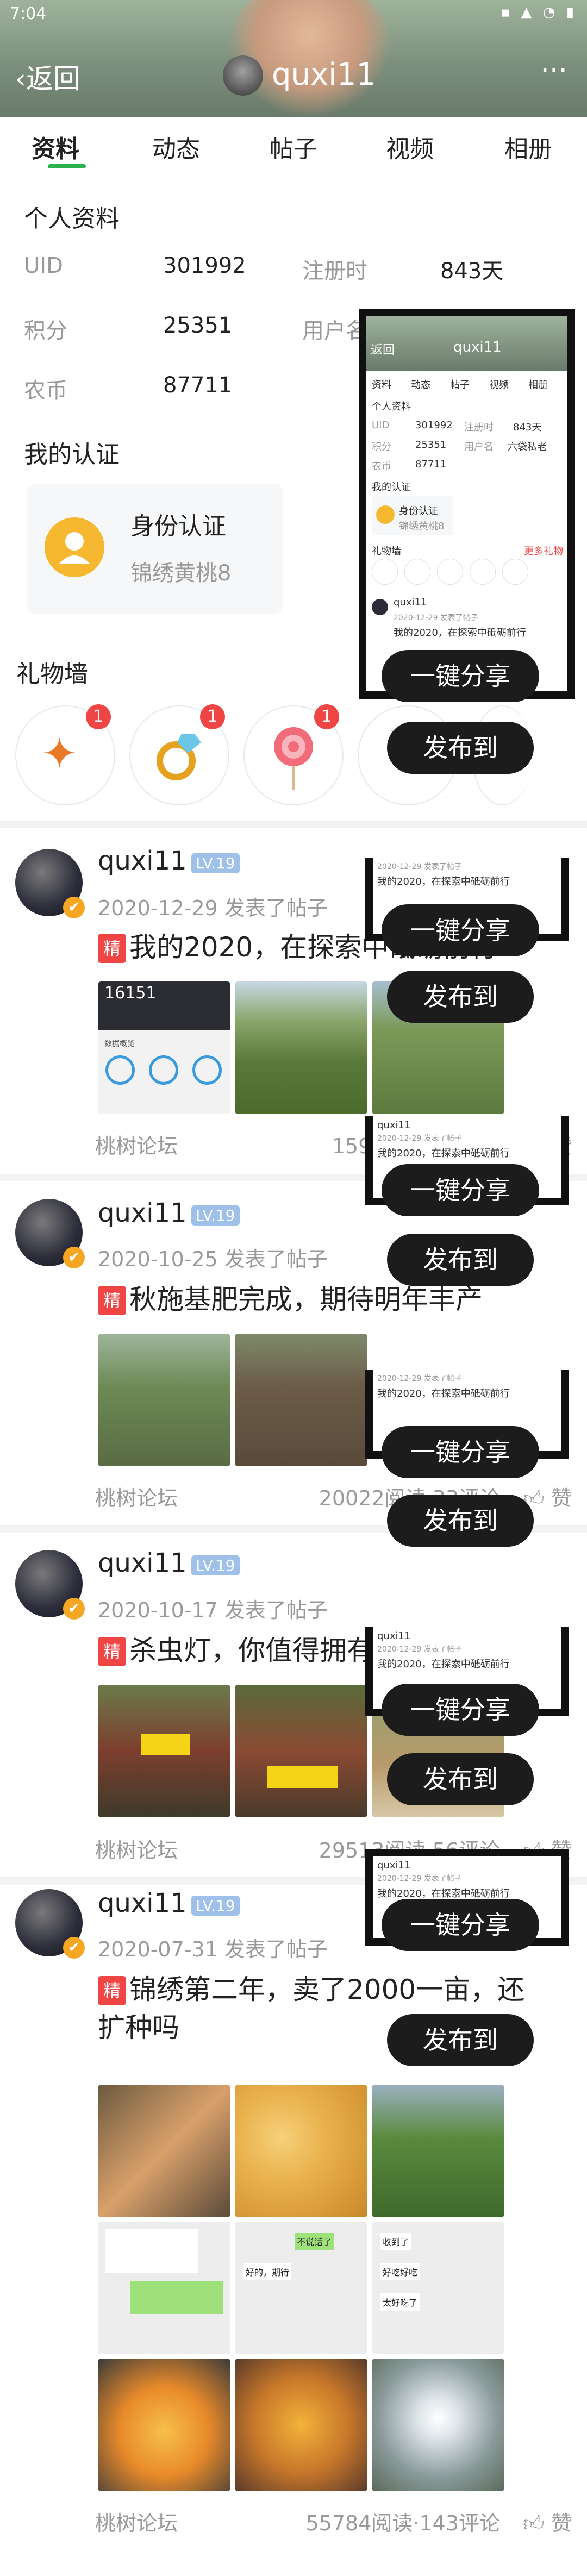  Describe the element at coordinates (391, 488) in the screenshot. I see `mini-cert: 我的认证` at that location.